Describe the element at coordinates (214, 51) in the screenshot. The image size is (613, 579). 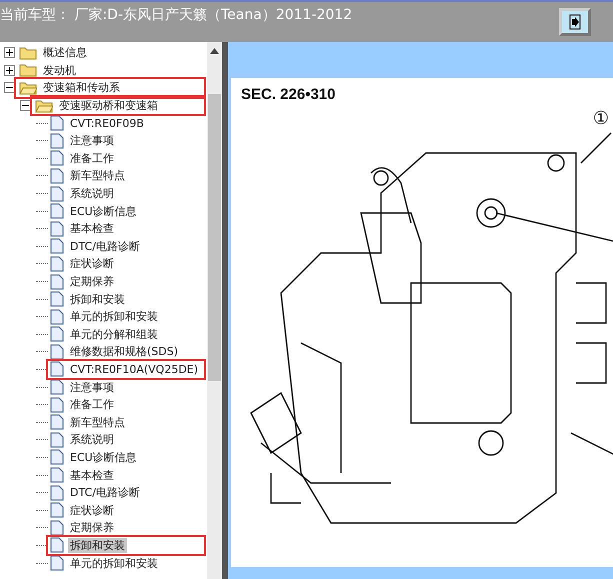
I see `scroll-up-icon` at that location.